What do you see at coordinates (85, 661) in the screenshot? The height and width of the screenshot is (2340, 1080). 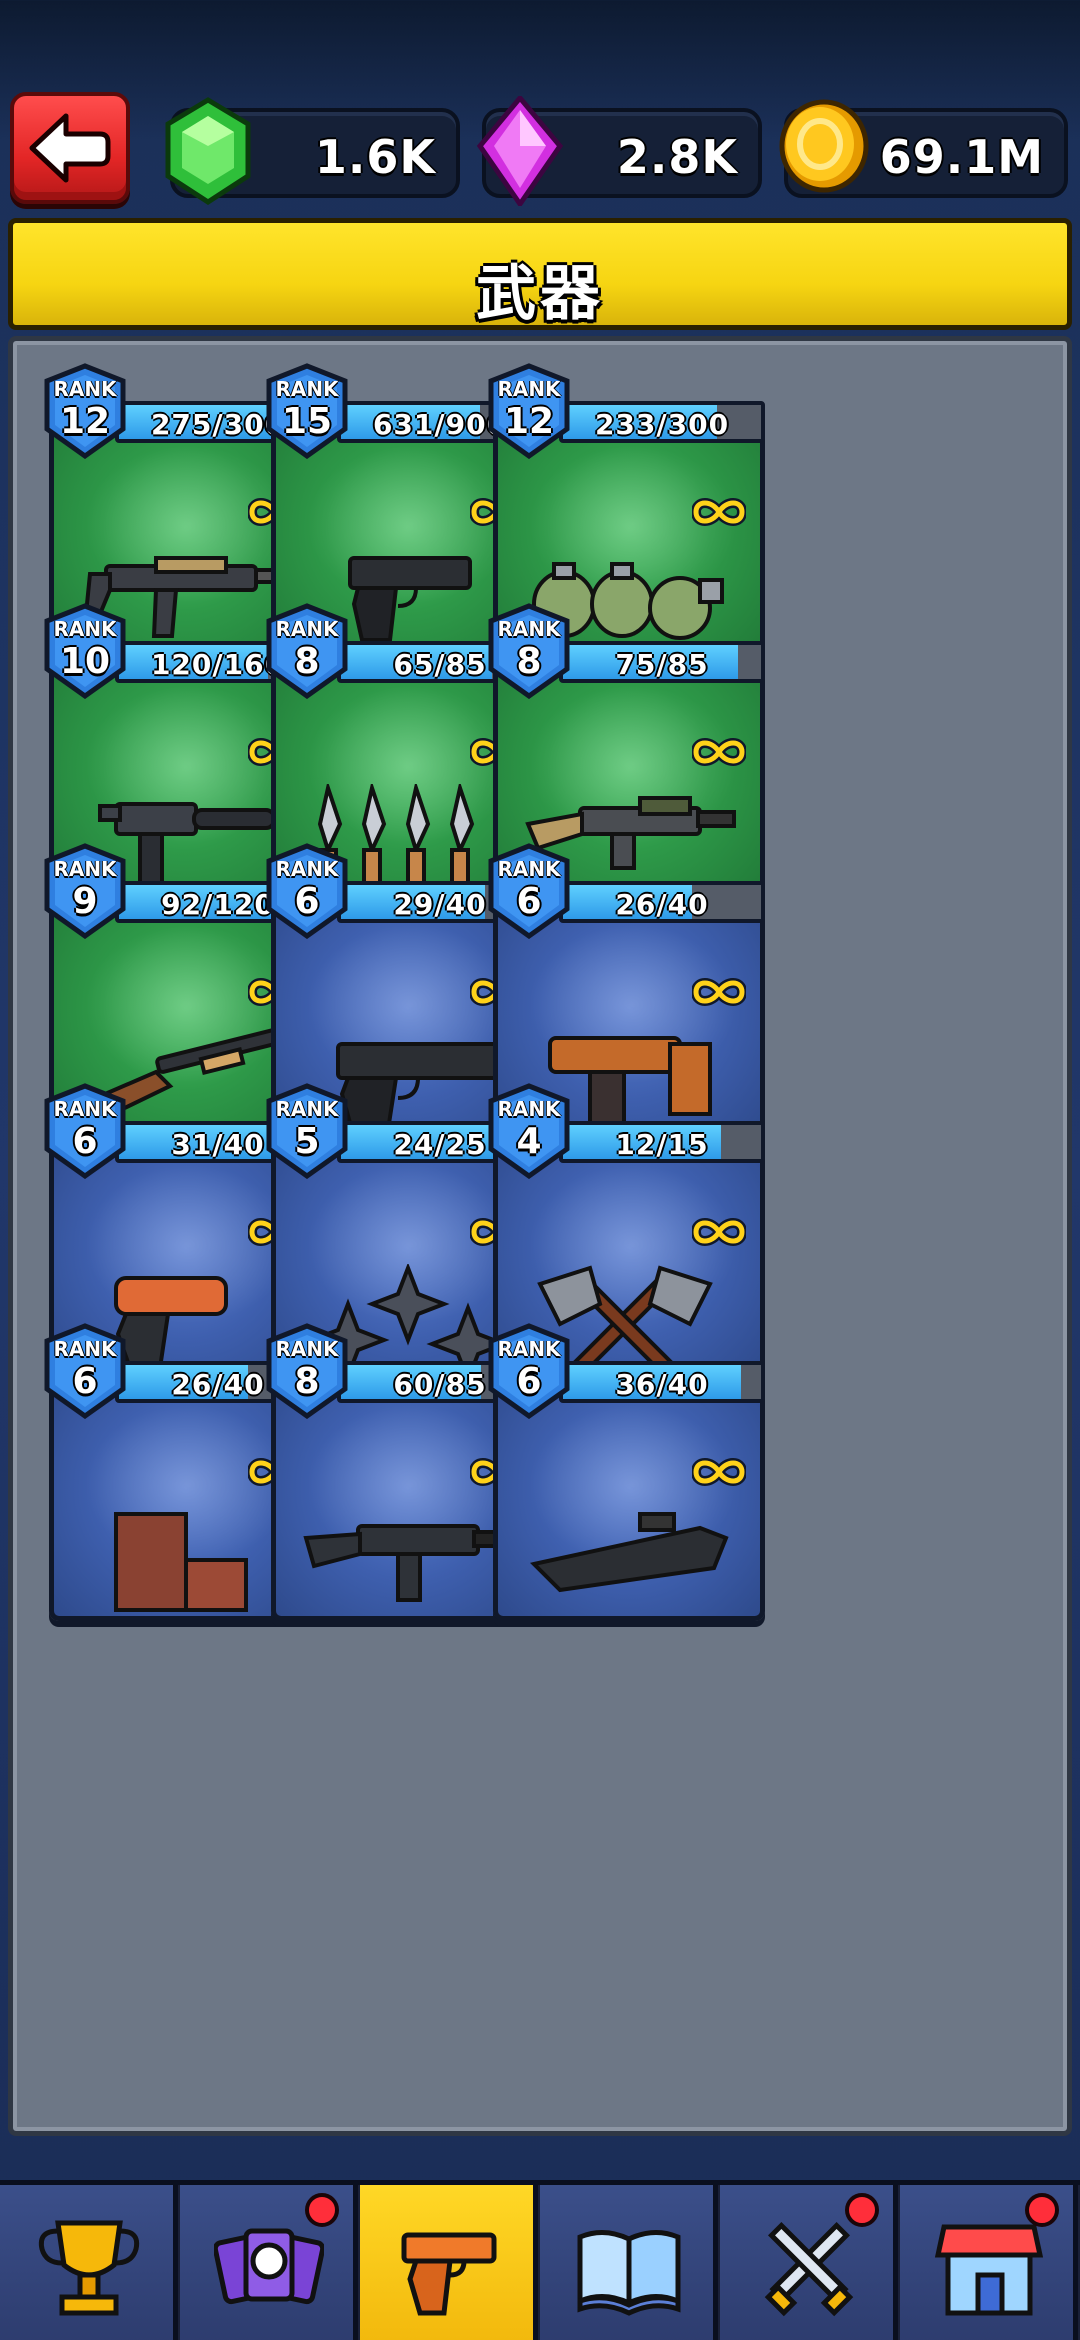 I see `rank-number: 10` at bounding box center [85, 661].